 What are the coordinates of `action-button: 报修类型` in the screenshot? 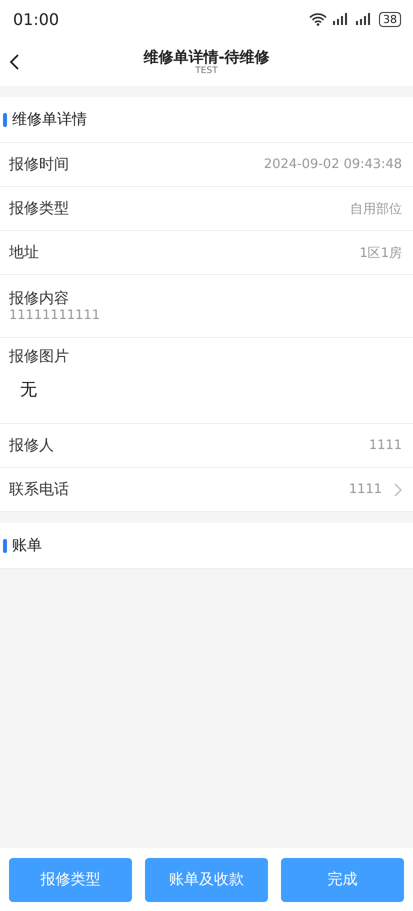 It's located at (70, 880).